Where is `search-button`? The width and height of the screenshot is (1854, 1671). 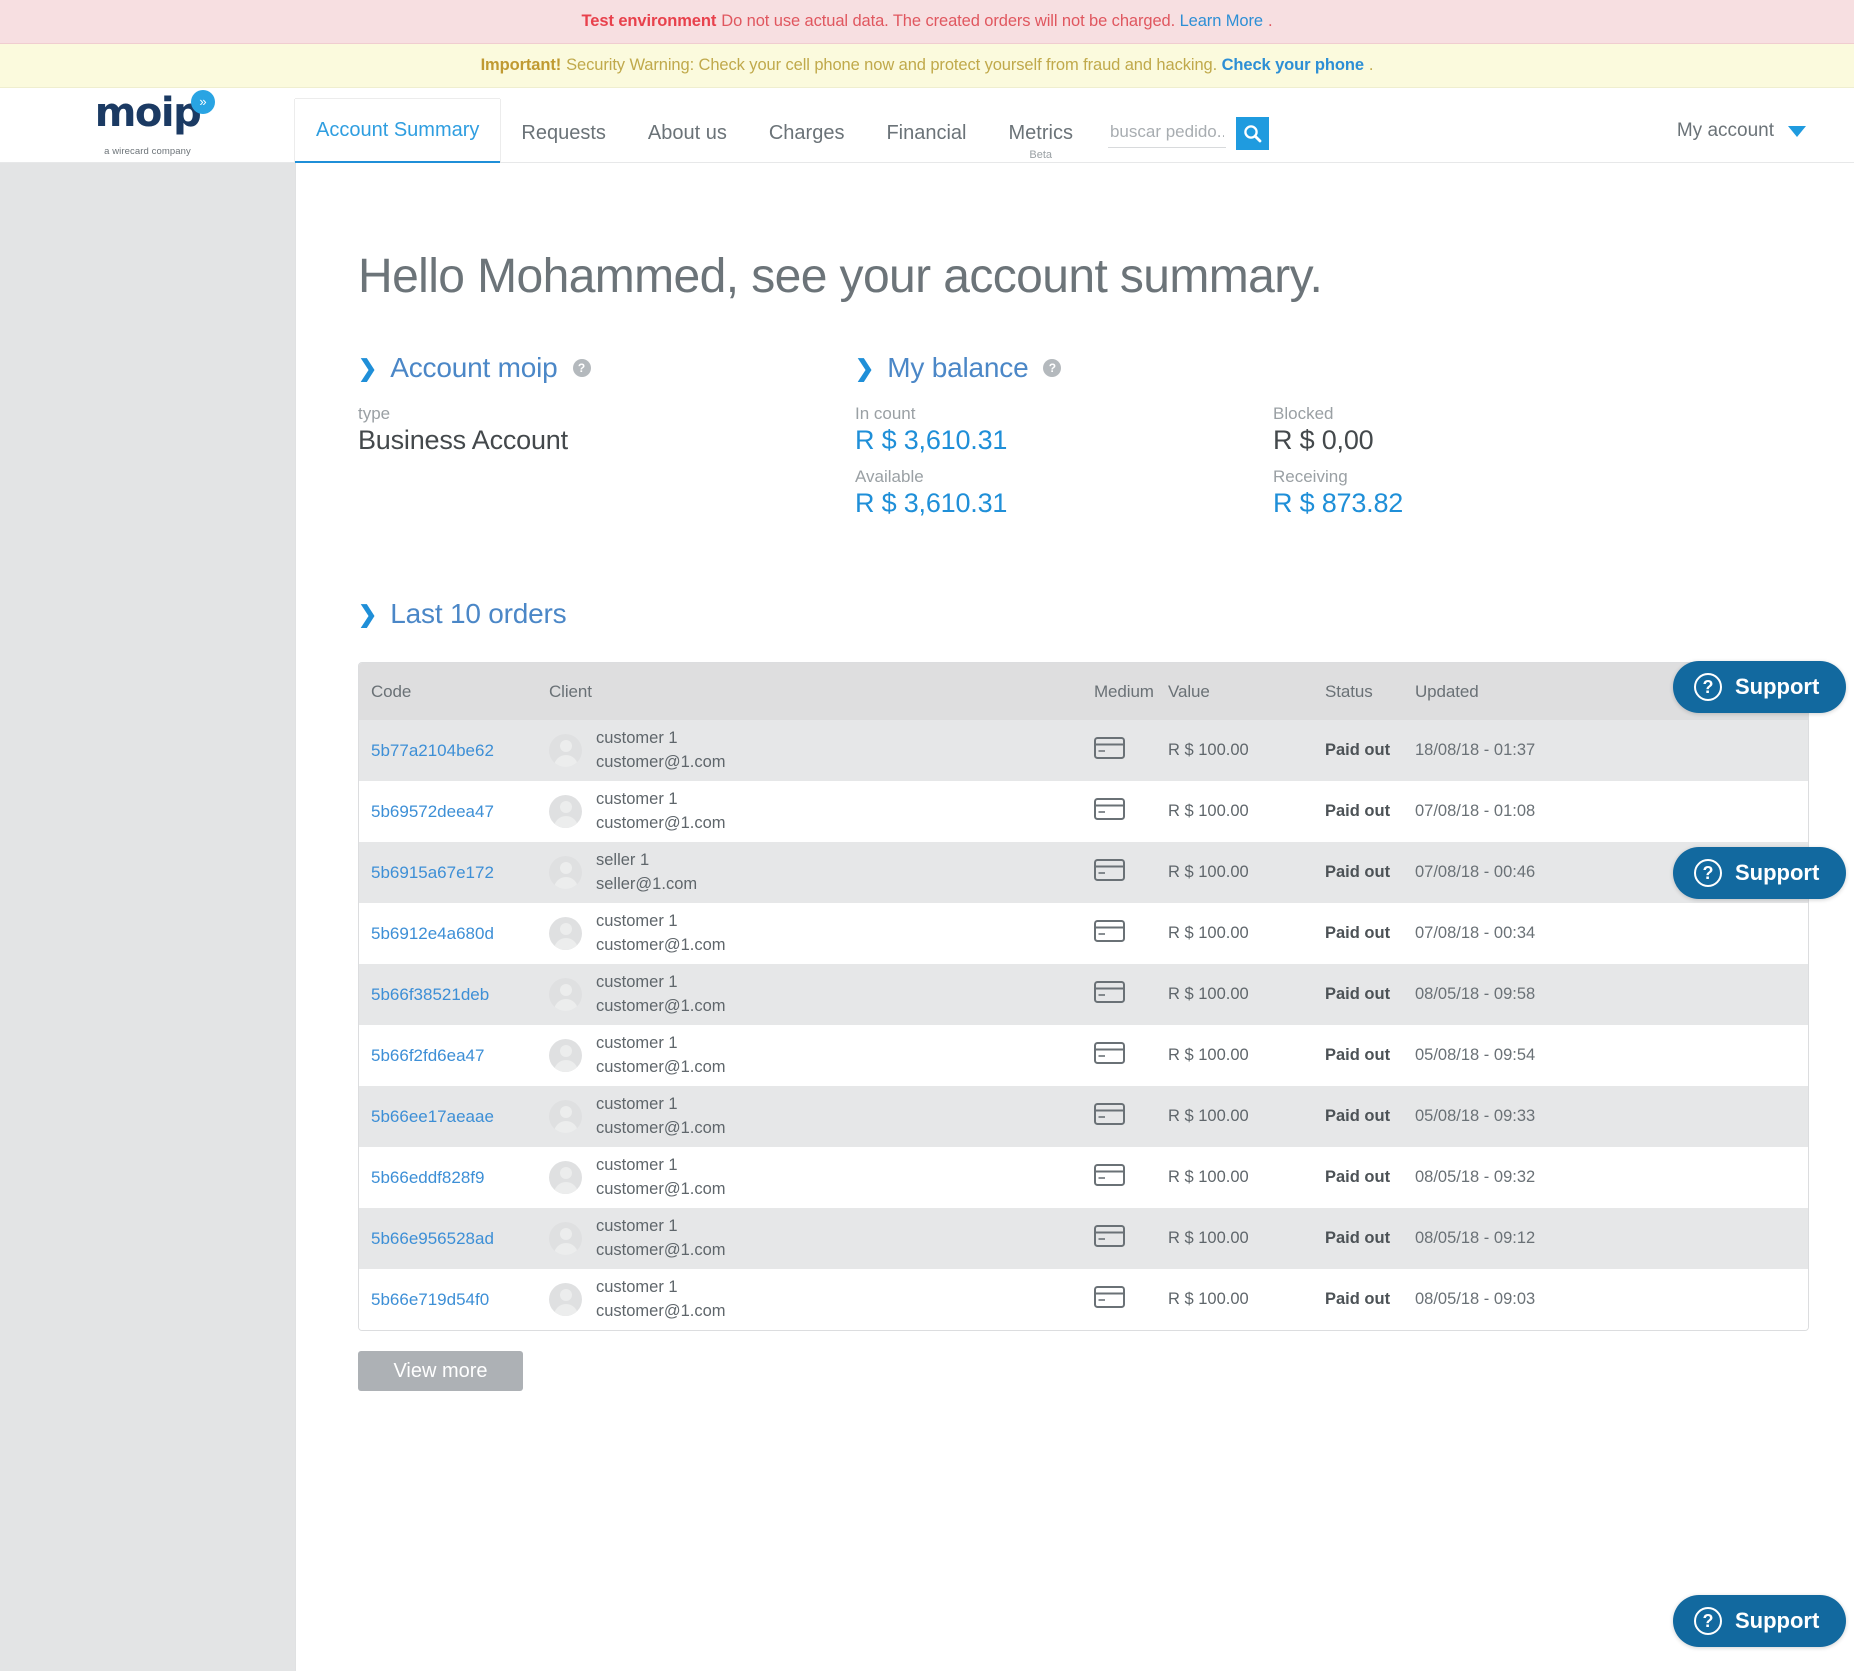 search-button is located at coordinates (1252, 133).